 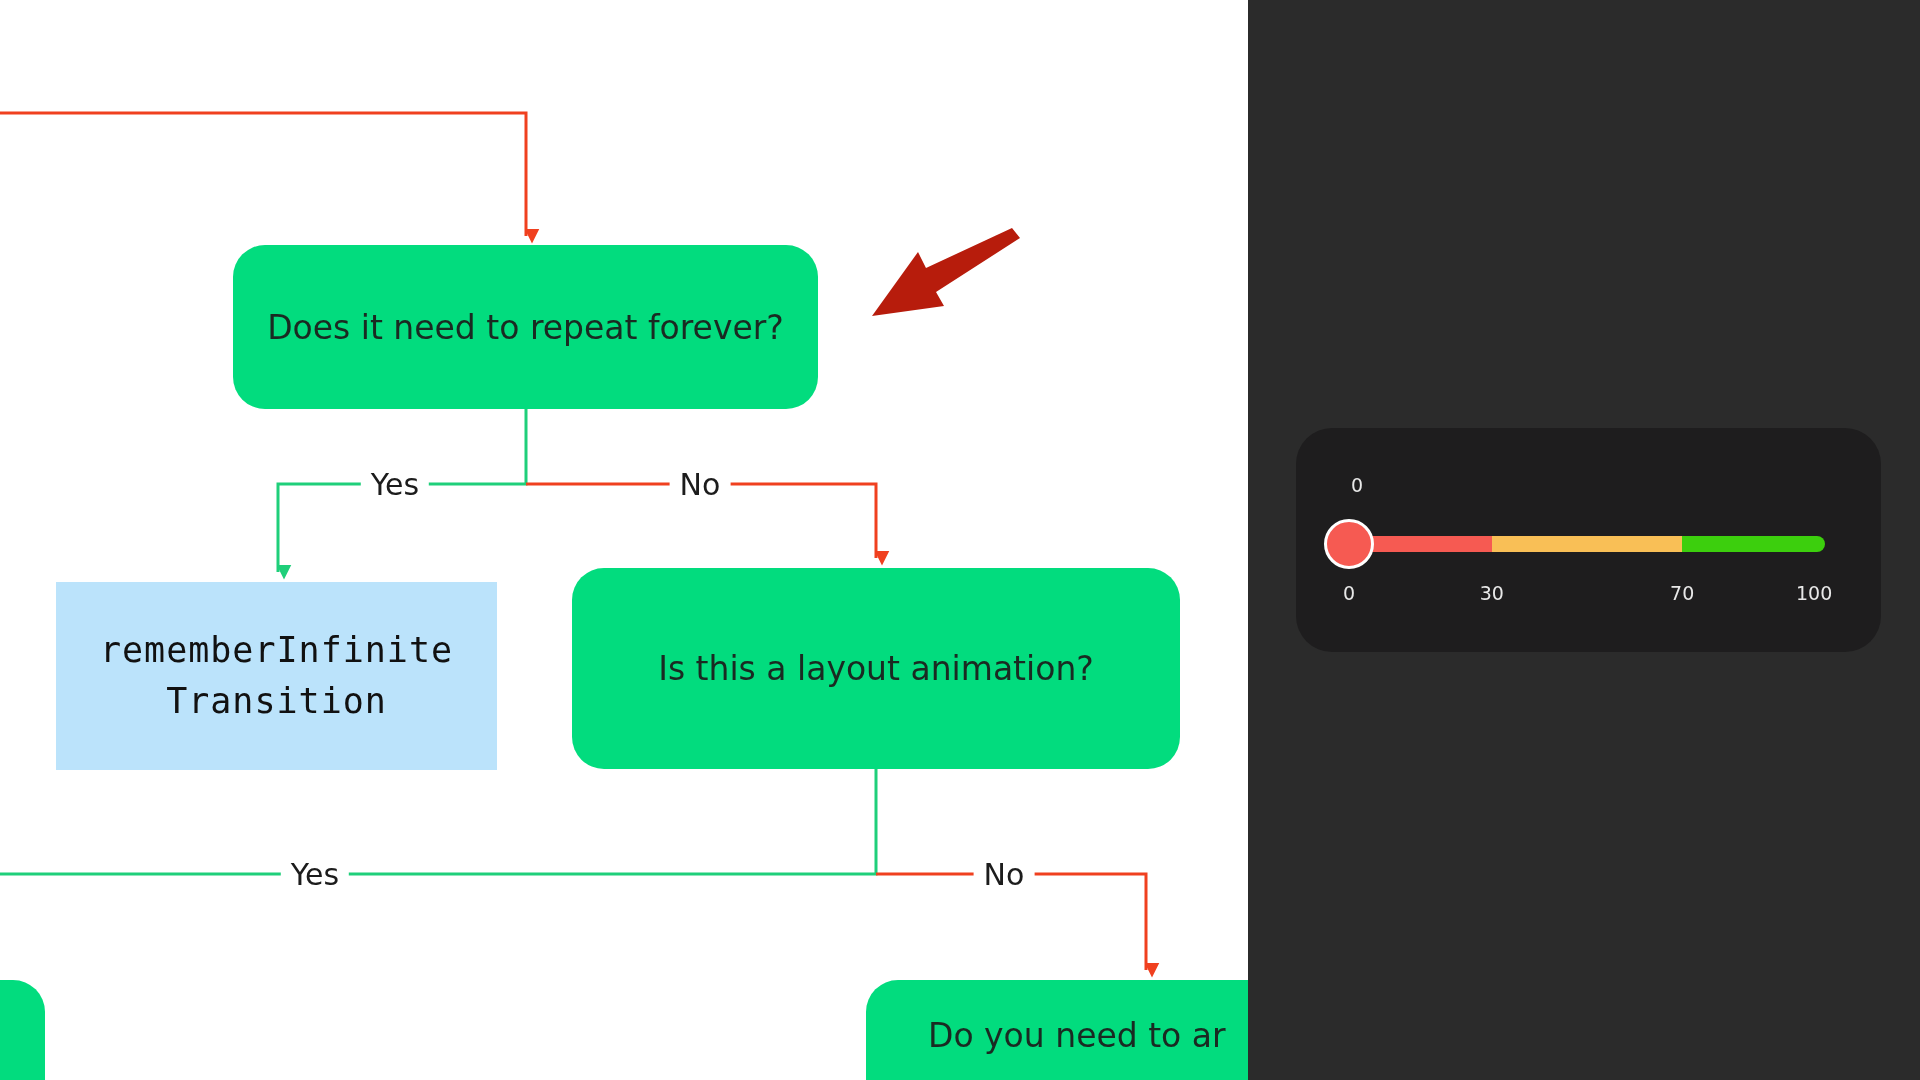 What do you see at coordinates (1357, 485) in the screenshot?
I see `slider-value: 0` at bounding box center [1357, 485].